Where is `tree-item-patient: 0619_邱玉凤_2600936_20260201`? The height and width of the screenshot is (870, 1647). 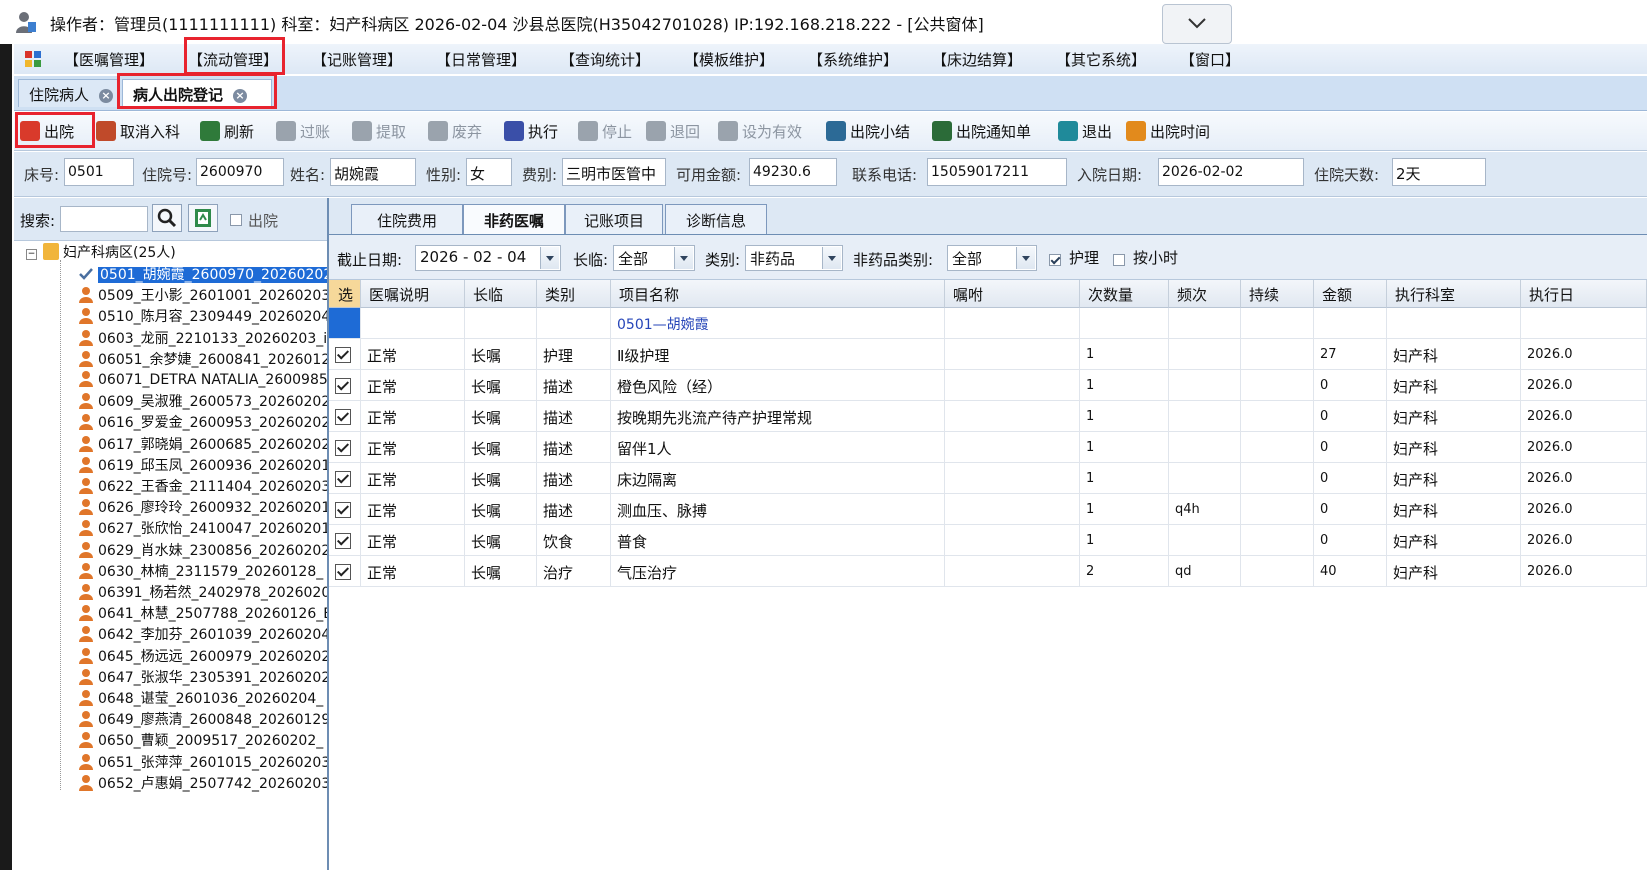 tree-item-patient: 0619_邱玉凤_2600936_20260201 is located at coordinates (202, 465).